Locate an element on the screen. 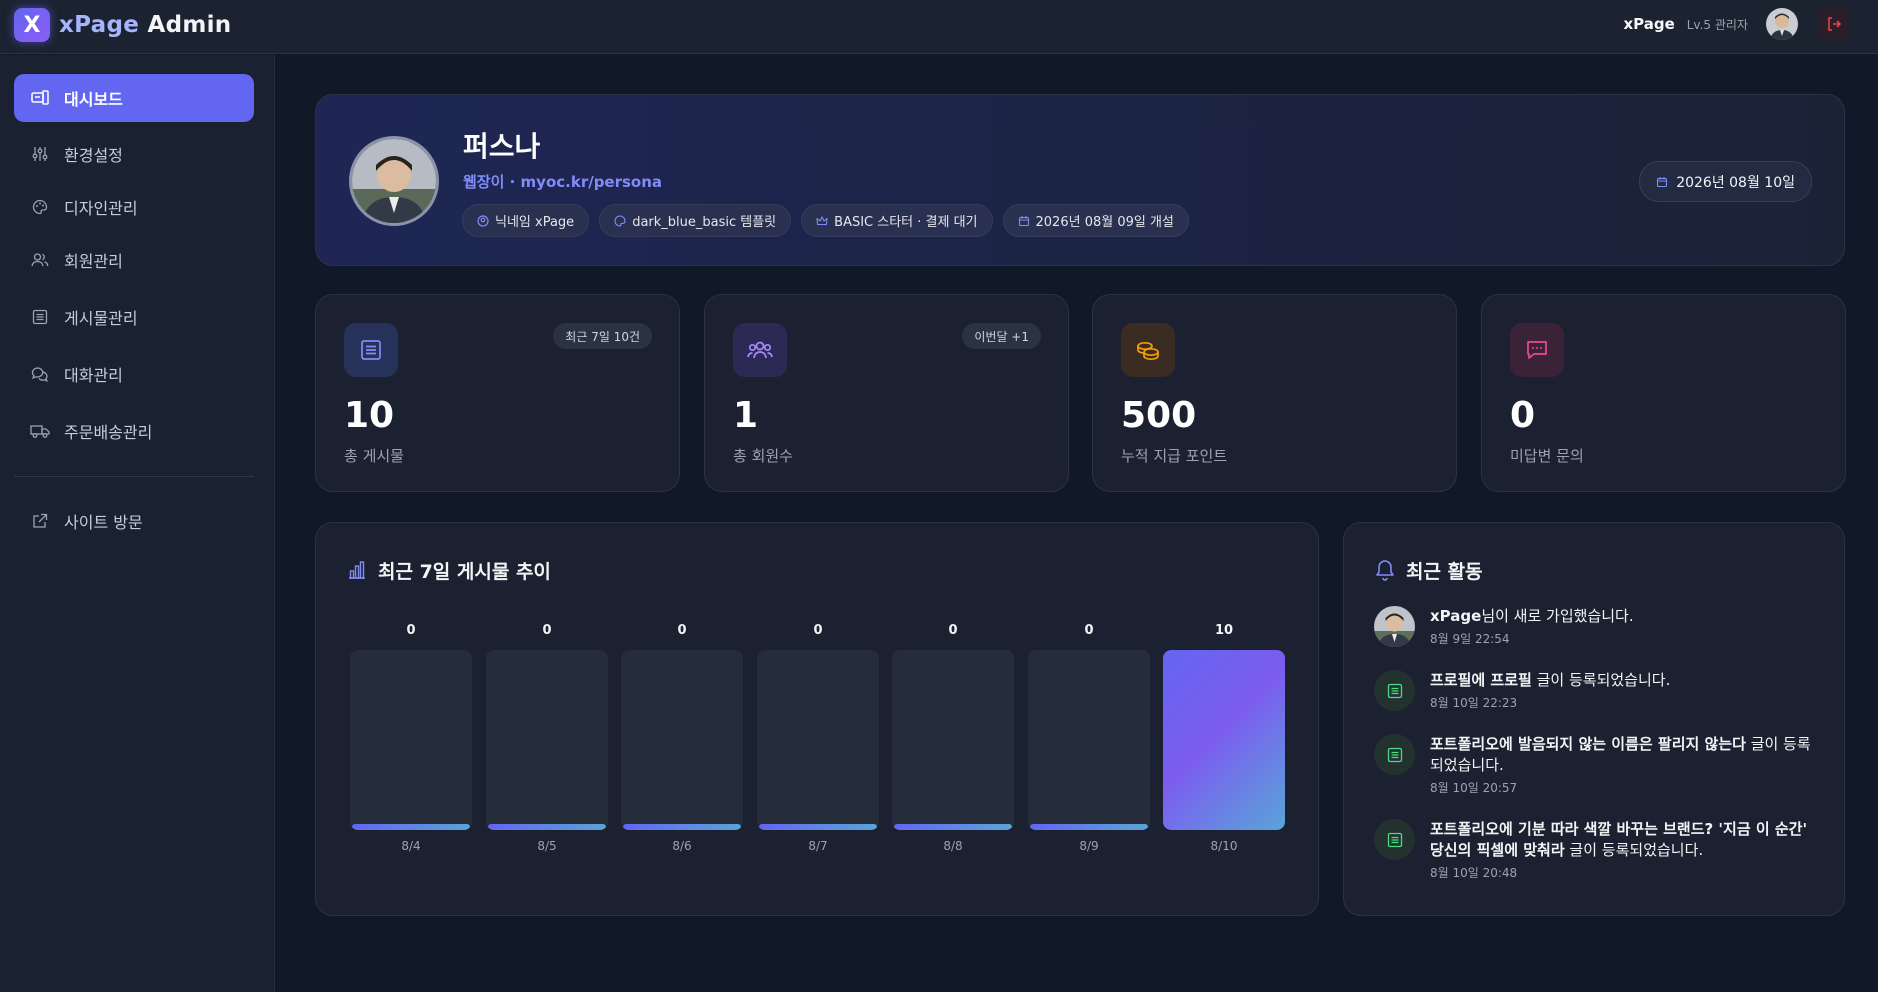 Image resolution: width=1878 pixels, height=992 pixels. bar-chart-icon is located at coordinates (357, 570).